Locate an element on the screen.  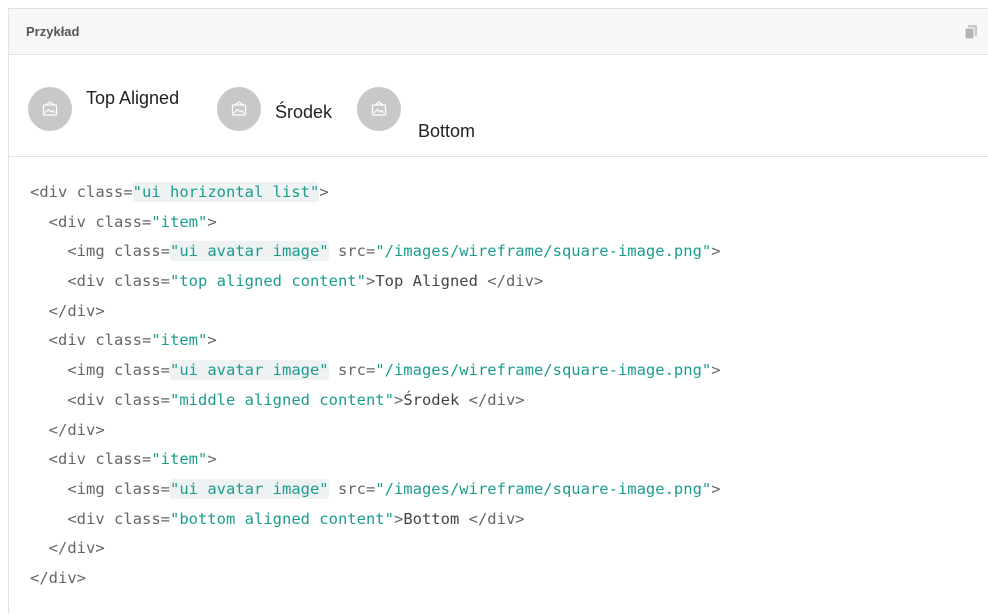
copy-icon is located at coordinates (971, 32).